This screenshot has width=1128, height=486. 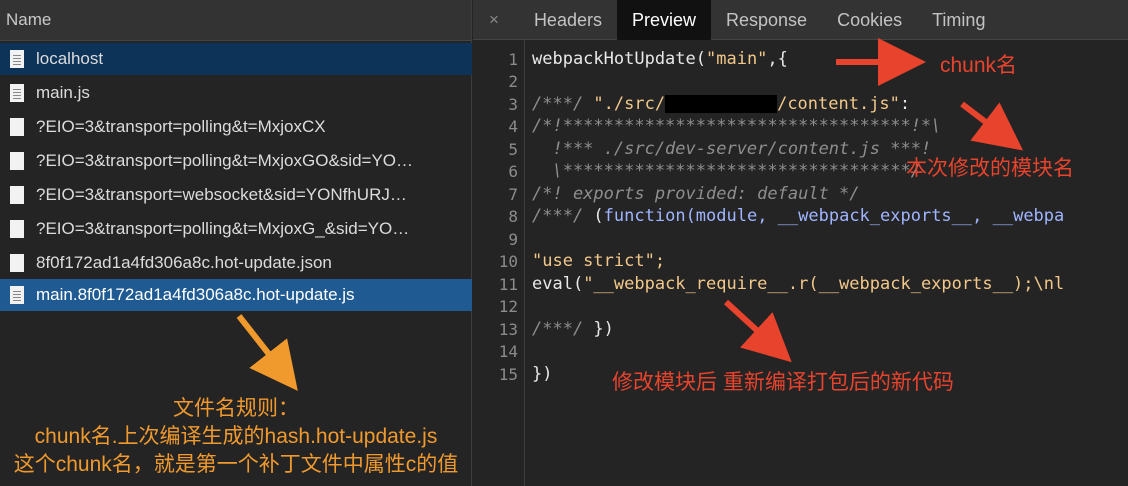 I want to click on recompile-annotation: 修改模块后 重新编译打包后的新代码, so click(x=783, y=382).